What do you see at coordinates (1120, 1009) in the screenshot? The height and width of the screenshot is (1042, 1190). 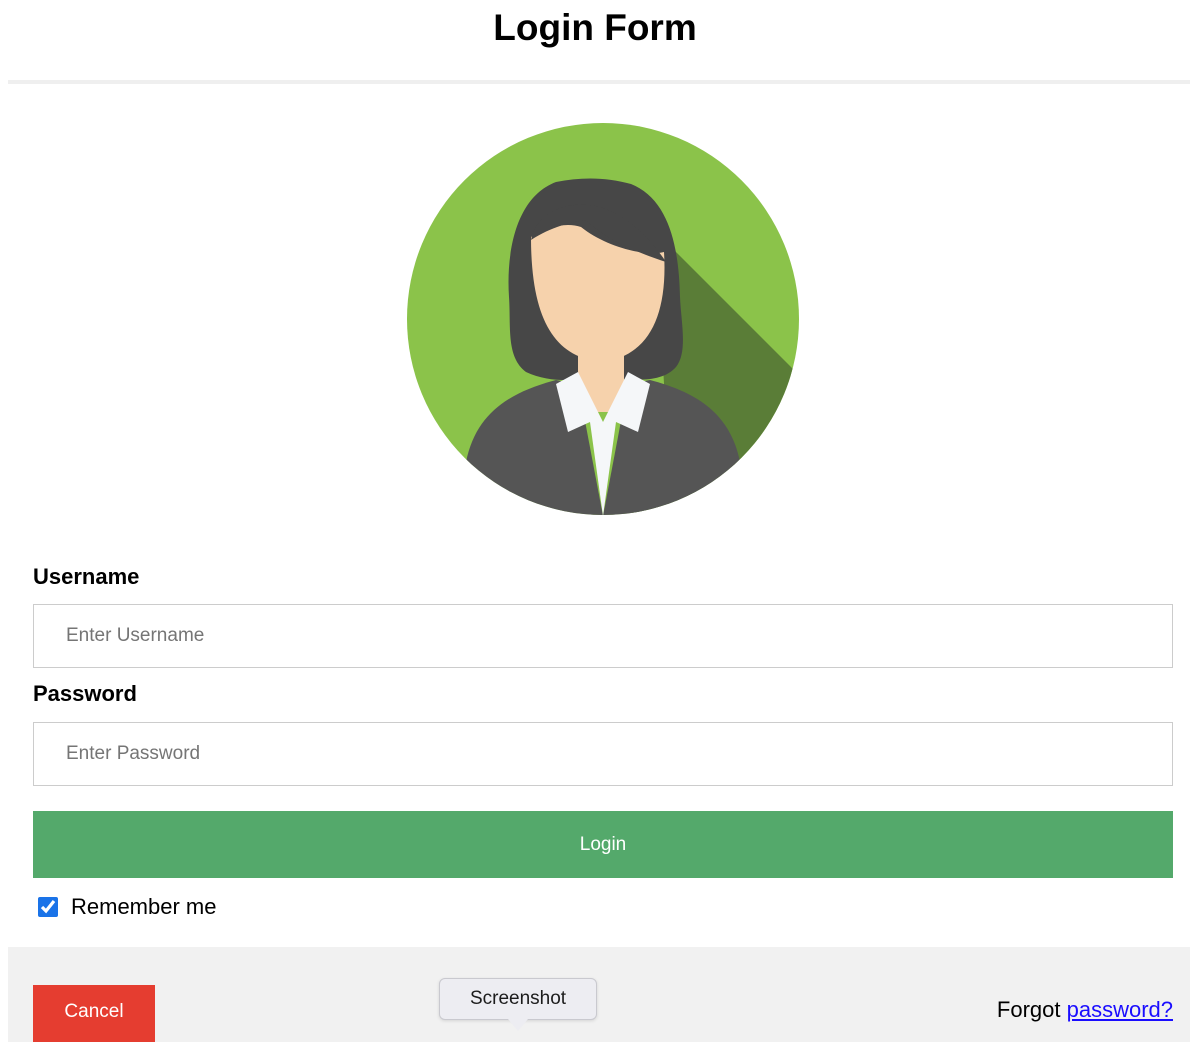 I see `forgot-password-link: password?` at bounding box center [1120, 1009].